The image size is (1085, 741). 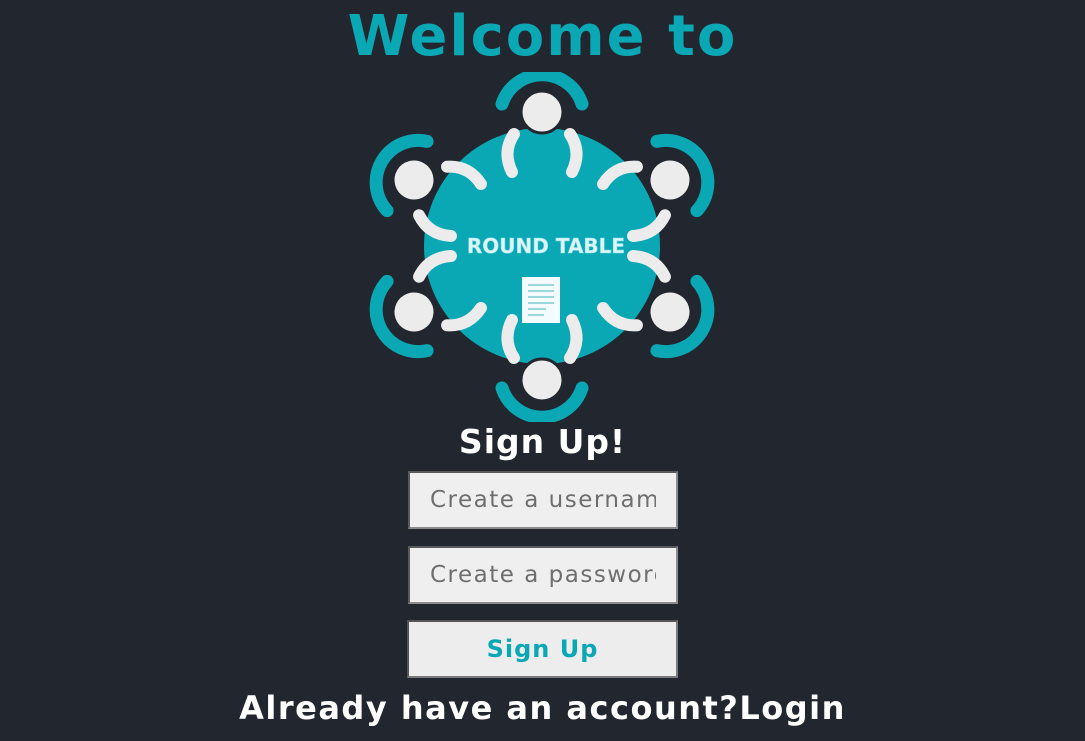 What do you see at coordinates (542, 441) in the screenshot?
I see `signup-heading: Sign Up!` at bounding box center [542, 441].